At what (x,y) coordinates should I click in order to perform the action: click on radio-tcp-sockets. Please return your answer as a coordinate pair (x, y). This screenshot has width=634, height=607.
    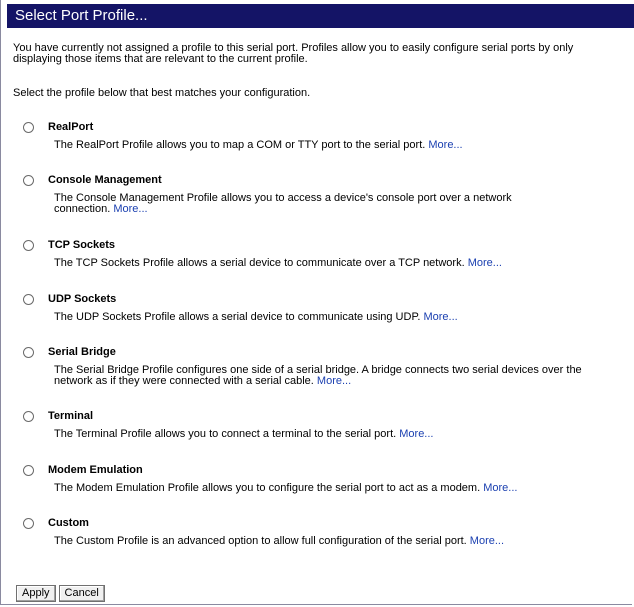
    Looking at the image, I should click on (28, 245).